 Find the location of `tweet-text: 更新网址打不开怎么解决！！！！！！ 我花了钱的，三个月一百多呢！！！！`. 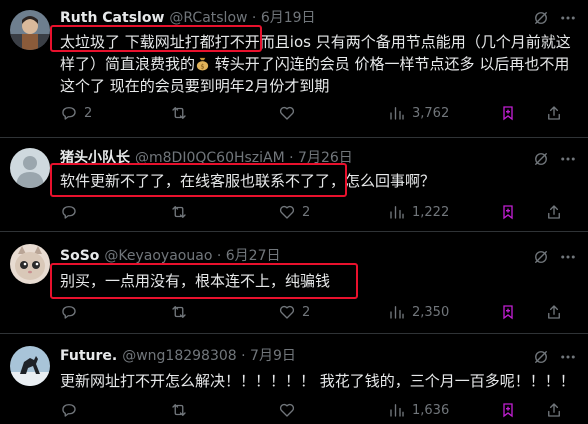

tweet-text: 更新网址打不开怎么解决！！！！！！ 我花了钱的，三个月一百多呢！！！！ is located at coordinates (320, 381).